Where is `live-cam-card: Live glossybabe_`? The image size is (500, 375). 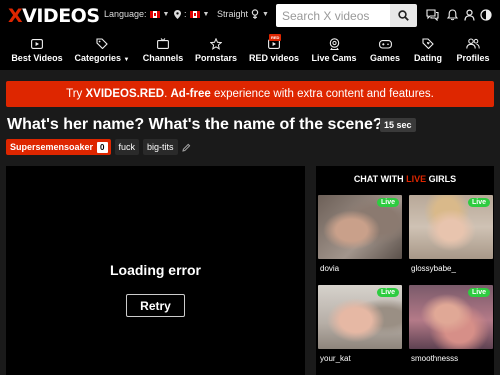 live-cam-card: Live glossybabe_ is located at coordinates (451, 234).